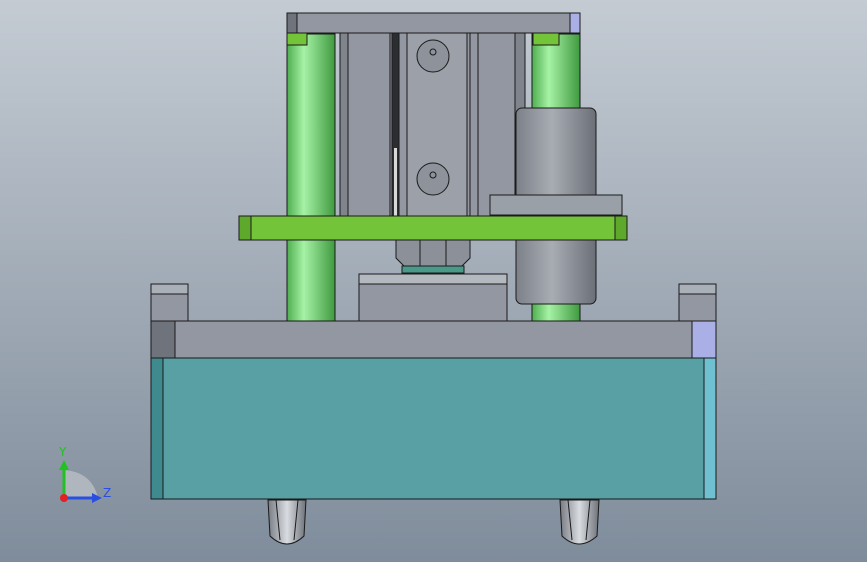  I want to click on left-guide-rod, so click(311, 179).